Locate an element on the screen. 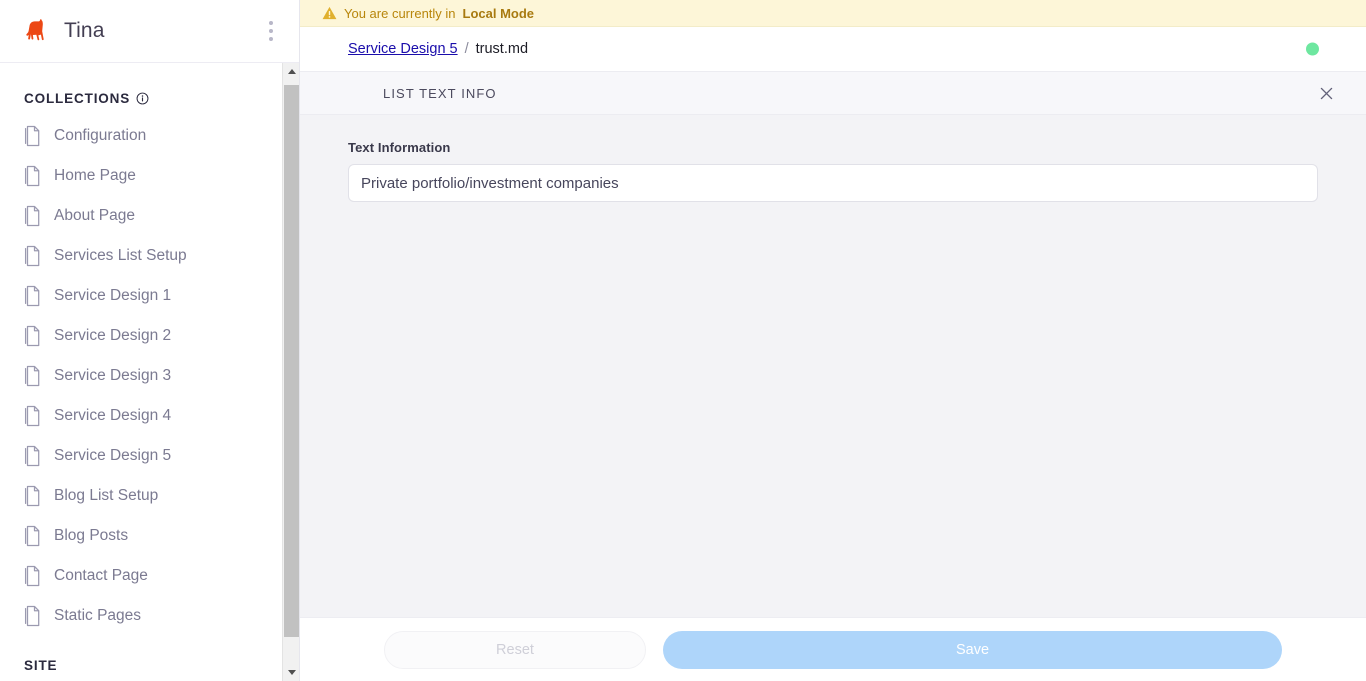  sidebar-item-label: Static Pages is located at coordinates (98, 616).